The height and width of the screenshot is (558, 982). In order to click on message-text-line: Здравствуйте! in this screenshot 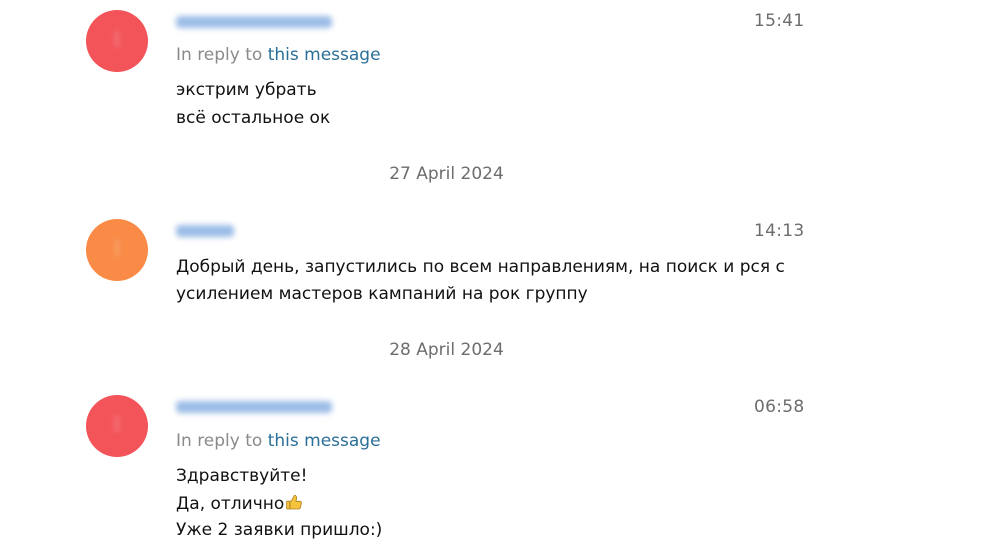, I will do `click(242, 476)`.